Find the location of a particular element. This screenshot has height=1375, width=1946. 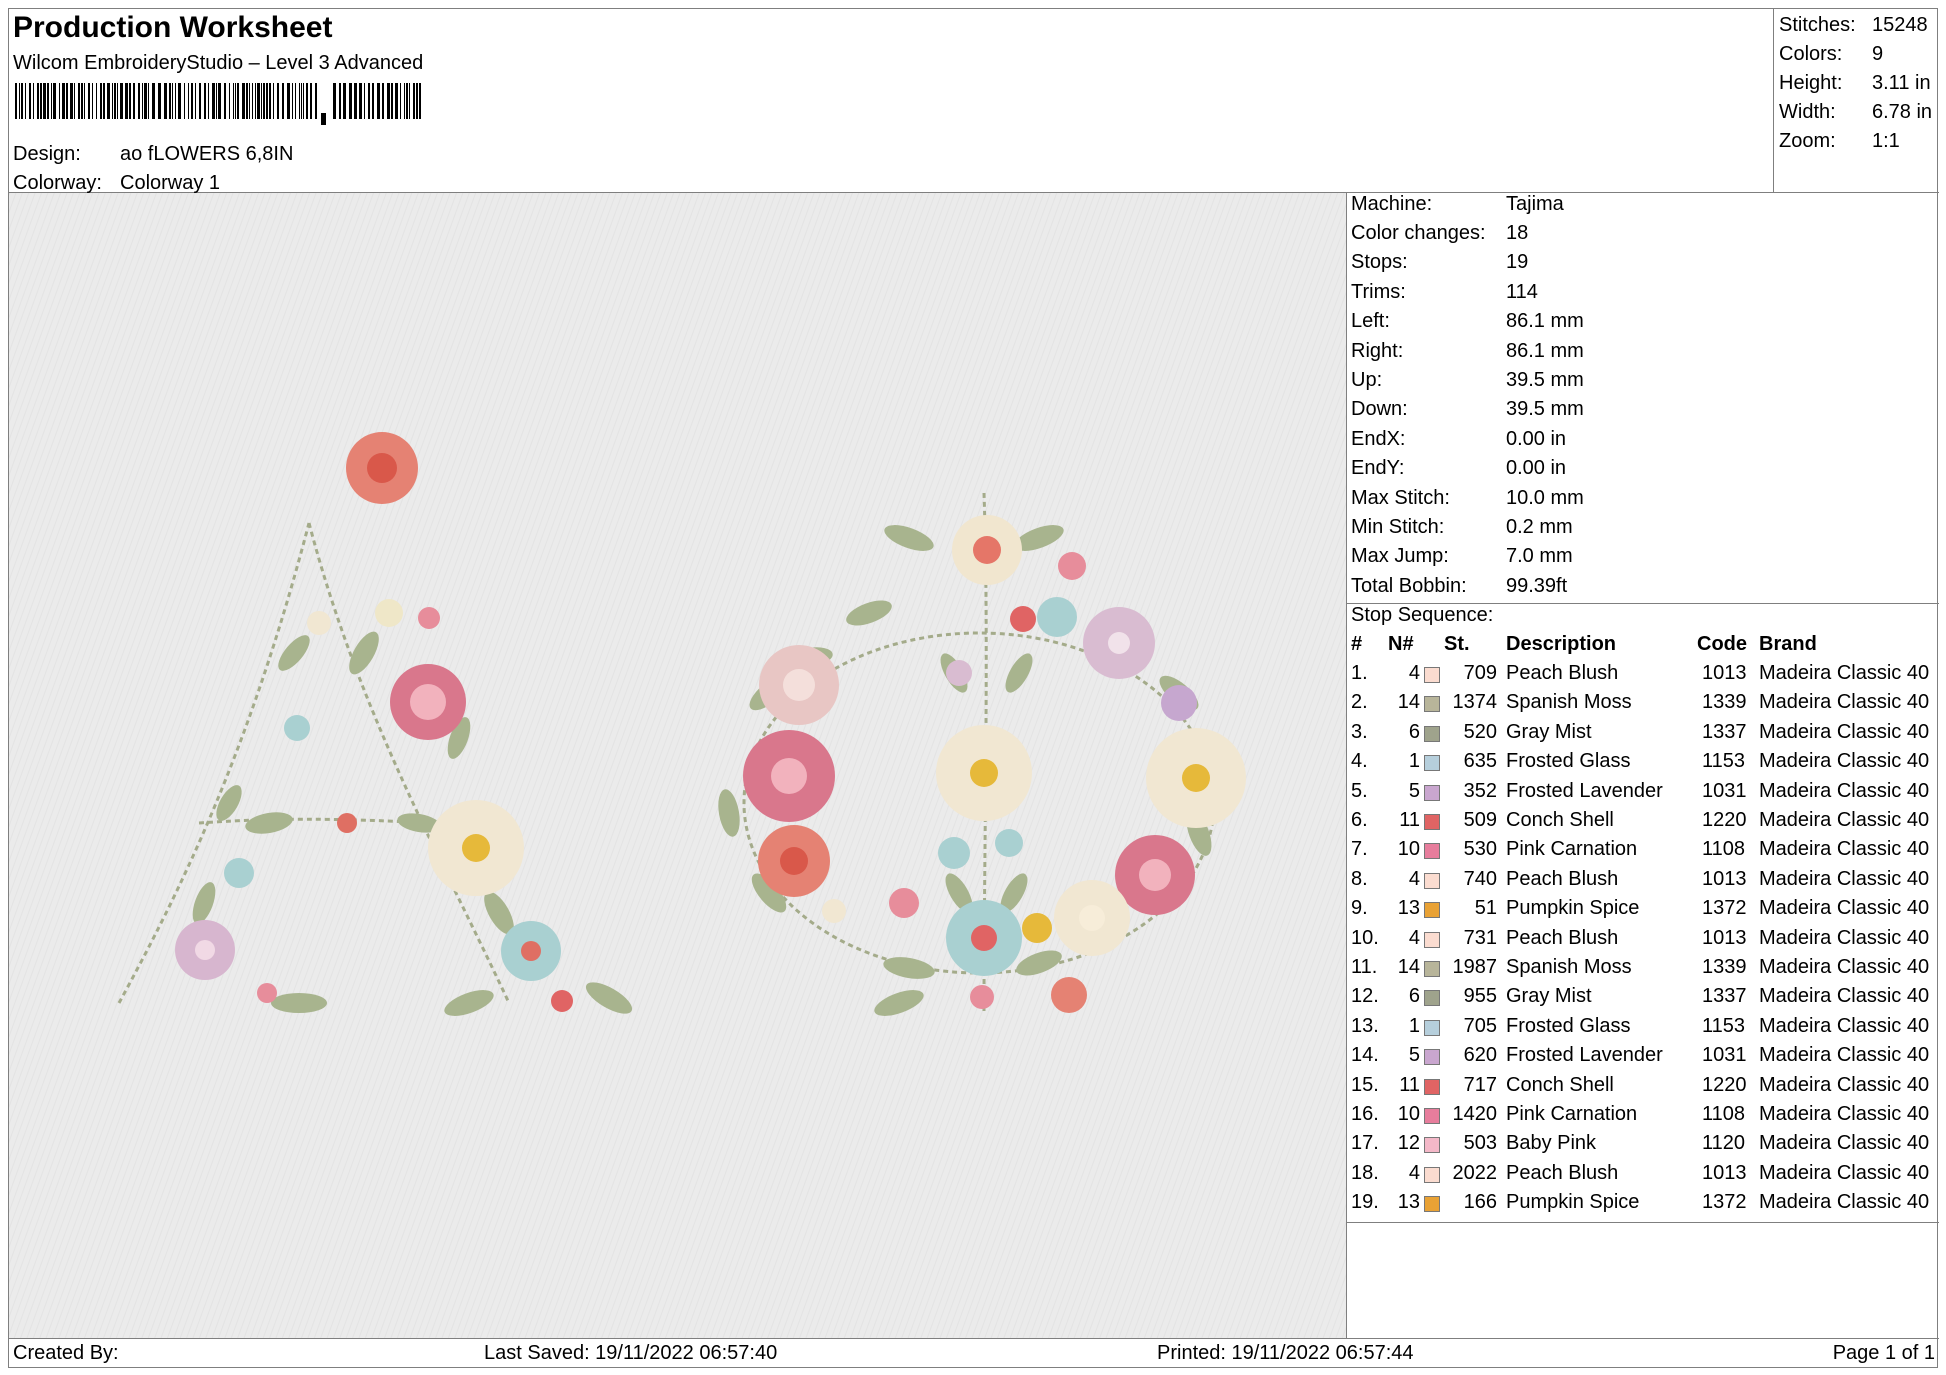

summary-label: Height: is located at coordinates (1811, 83).